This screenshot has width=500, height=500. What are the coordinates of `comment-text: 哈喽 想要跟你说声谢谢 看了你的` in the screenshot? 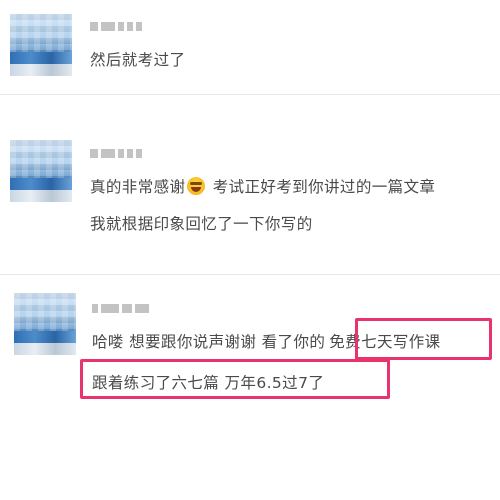 It's located at (209, 342).